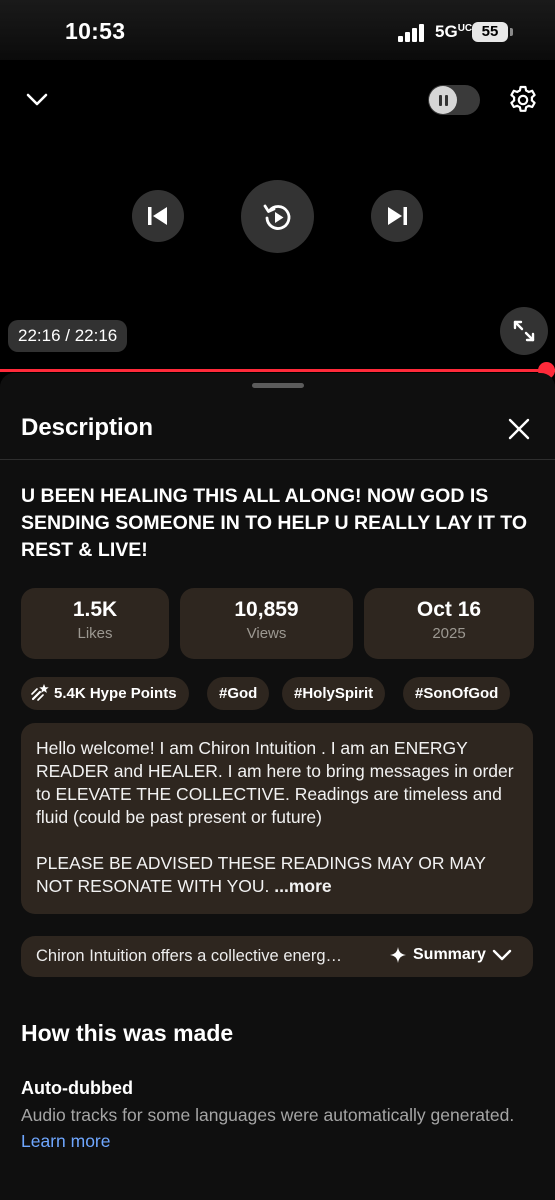 The width and height of the screenshot is (555, 1200). I want to click on date-stat: Oct 16 2025, so click(449, 623).